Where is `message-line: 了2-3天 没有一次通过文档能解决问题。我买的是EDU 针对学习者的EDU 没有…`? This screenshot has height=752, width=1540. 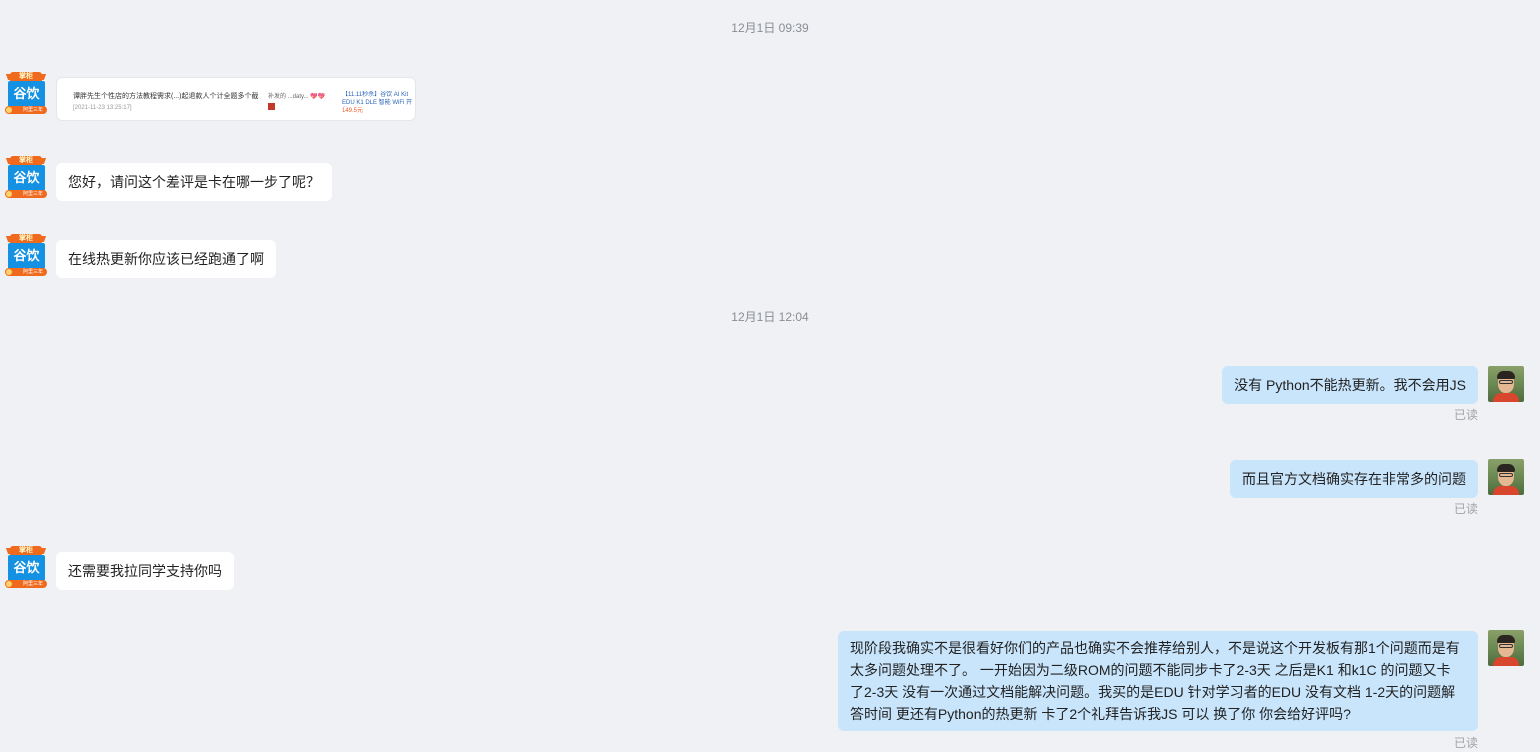
message-line: 了2-3天 没有一次通过文档能解决问题。我买的是EDU 针对学习者的EDU 没有… is located at coordinates (1153, 692).